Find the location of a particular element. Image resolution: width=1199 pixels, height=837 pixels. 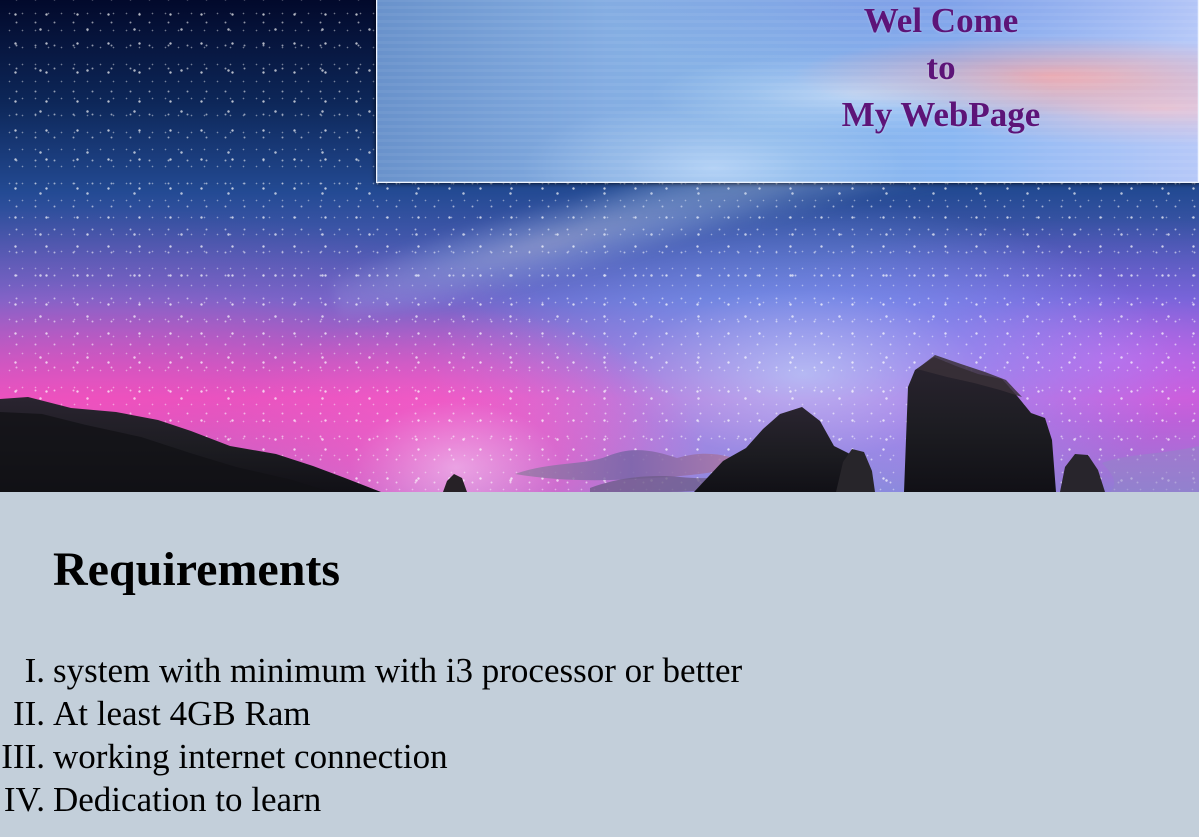

left-small-rock is located at coordinates (455, 483).